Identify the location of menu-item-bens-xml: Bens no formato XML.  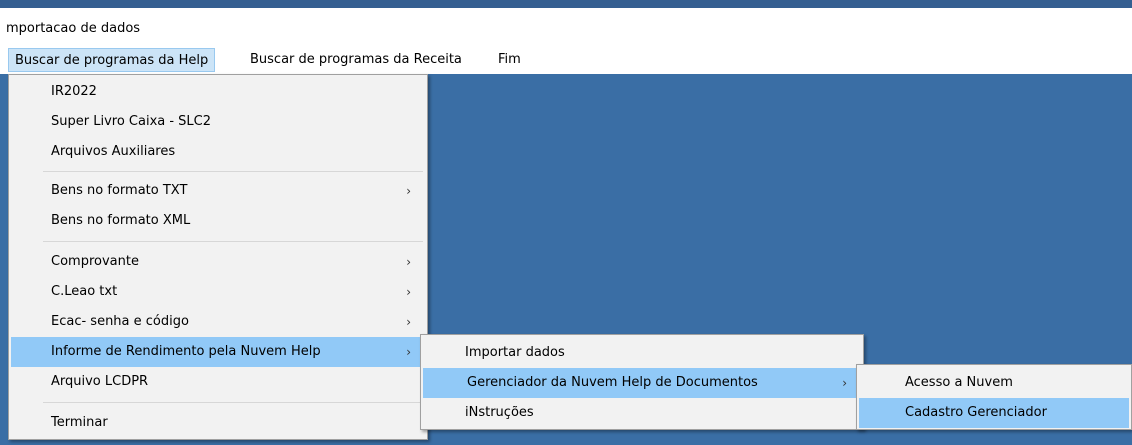
(218, 221).